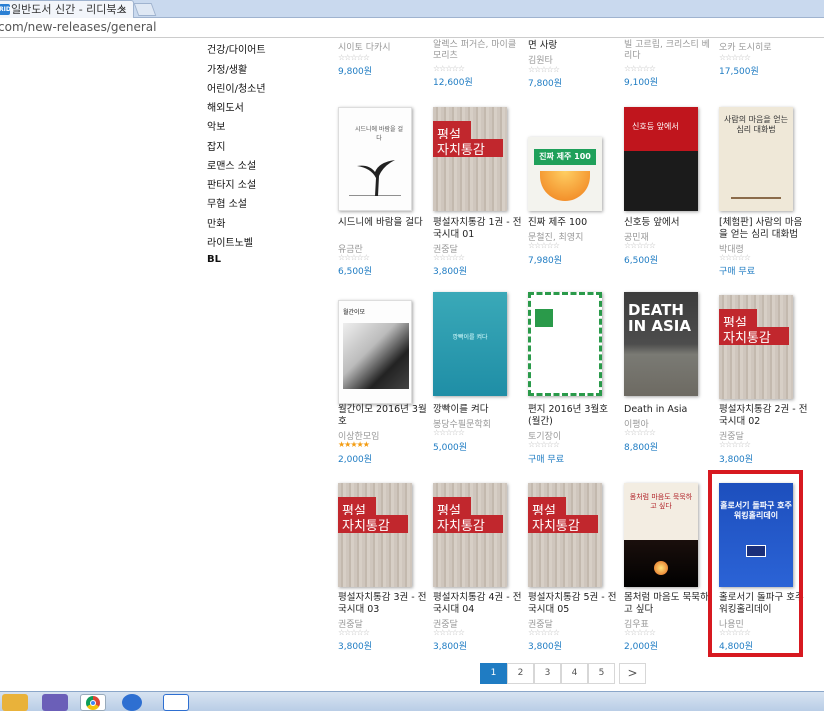 This screenshot has width=824, height=711. I want to click on orange-illustration, so click(565, 186).